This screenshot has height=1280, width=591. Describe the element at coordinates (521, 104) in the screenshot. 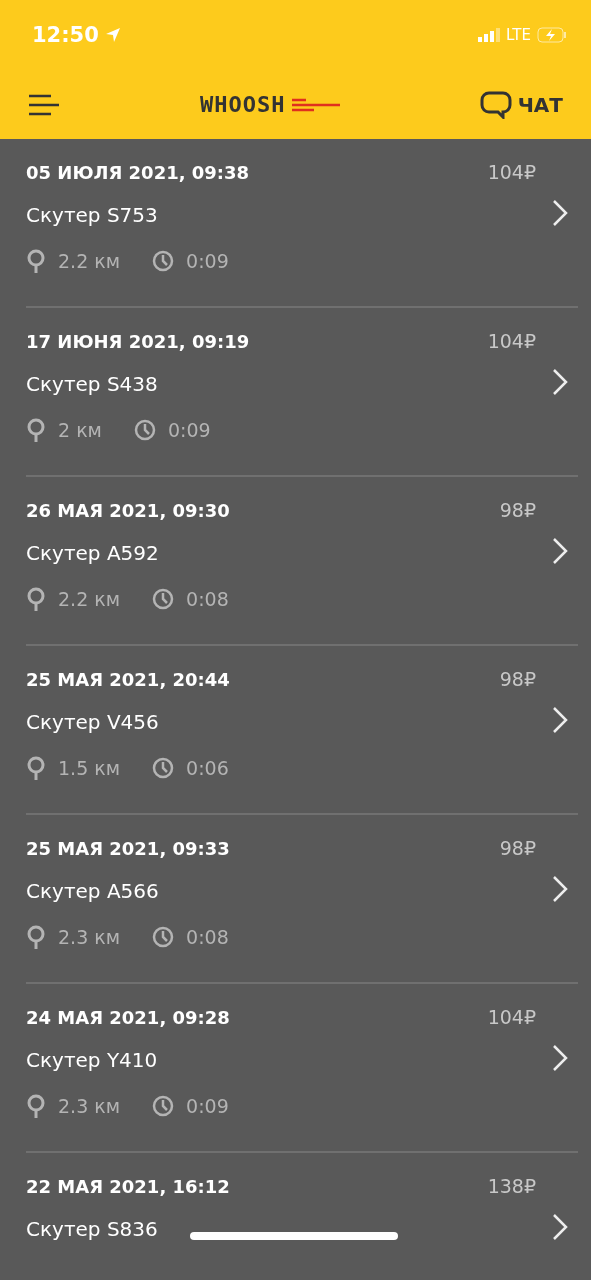

I see `chat-button: ЧАТ` at that location.